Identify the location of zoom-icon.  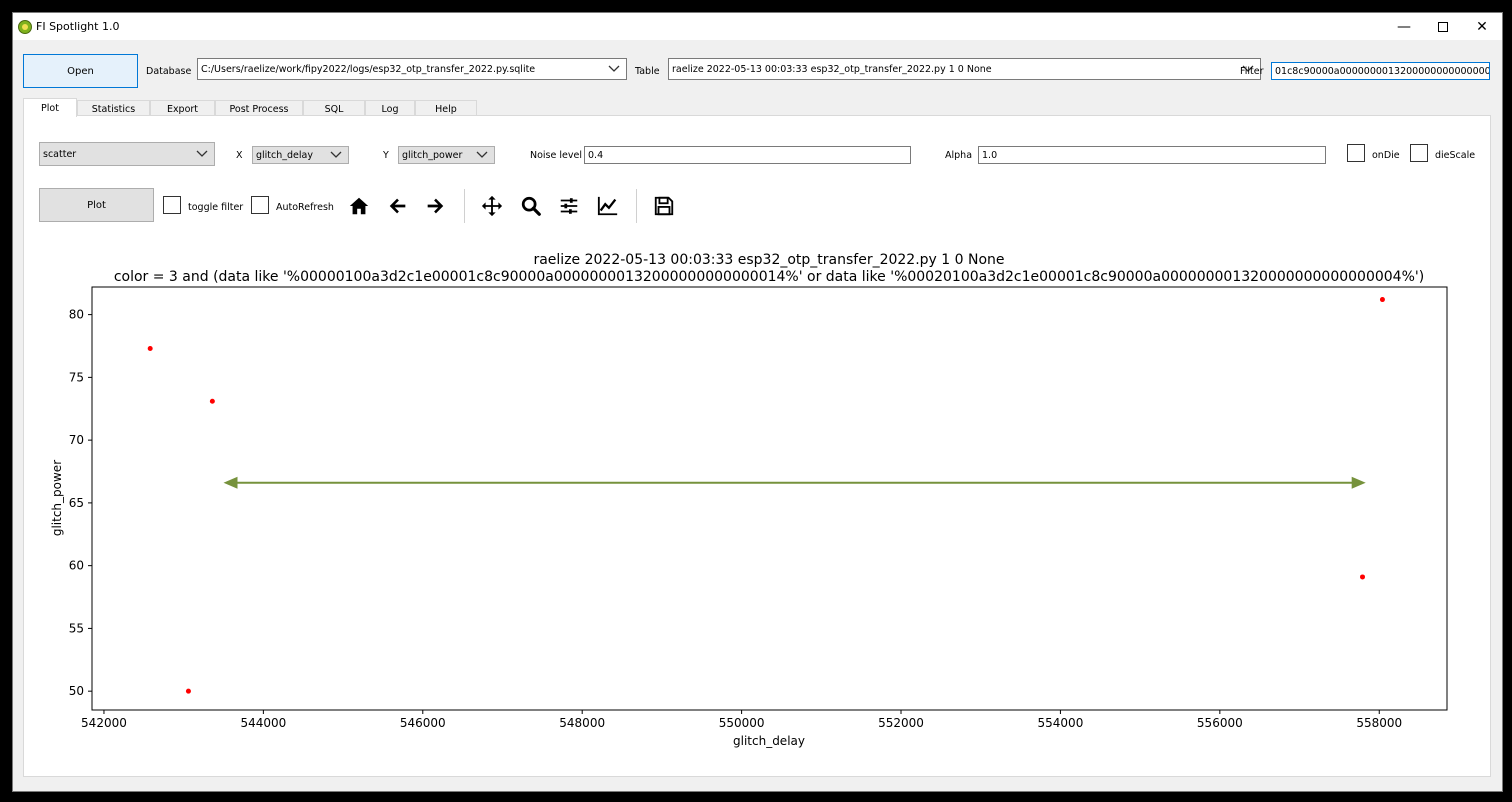
(531, 206).